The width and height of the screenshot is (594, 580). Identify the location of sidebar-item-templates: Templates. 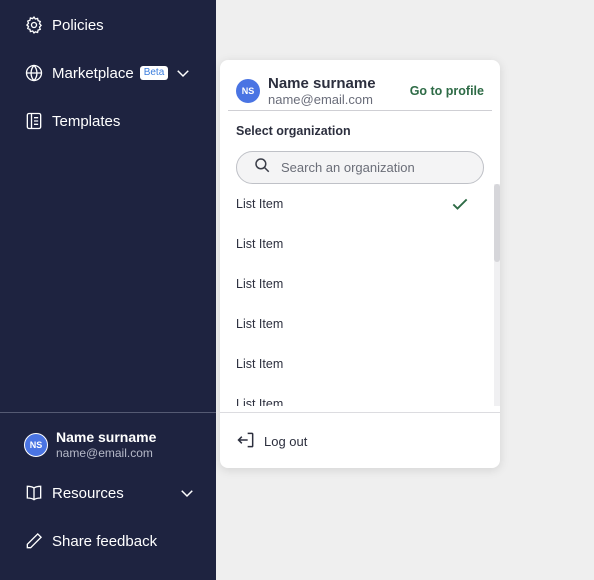
(72, 121).